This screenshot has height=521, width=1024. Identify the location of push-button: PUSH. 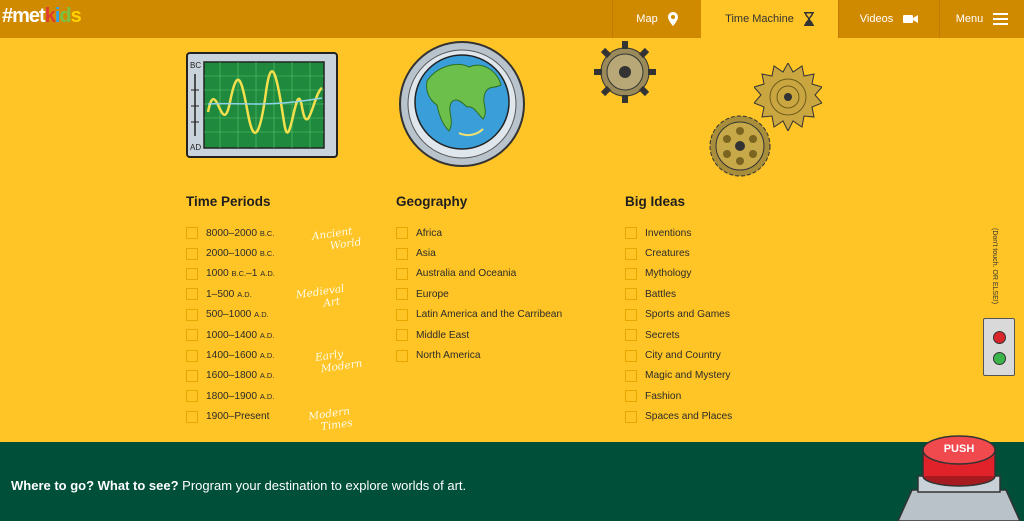
(959, 474).